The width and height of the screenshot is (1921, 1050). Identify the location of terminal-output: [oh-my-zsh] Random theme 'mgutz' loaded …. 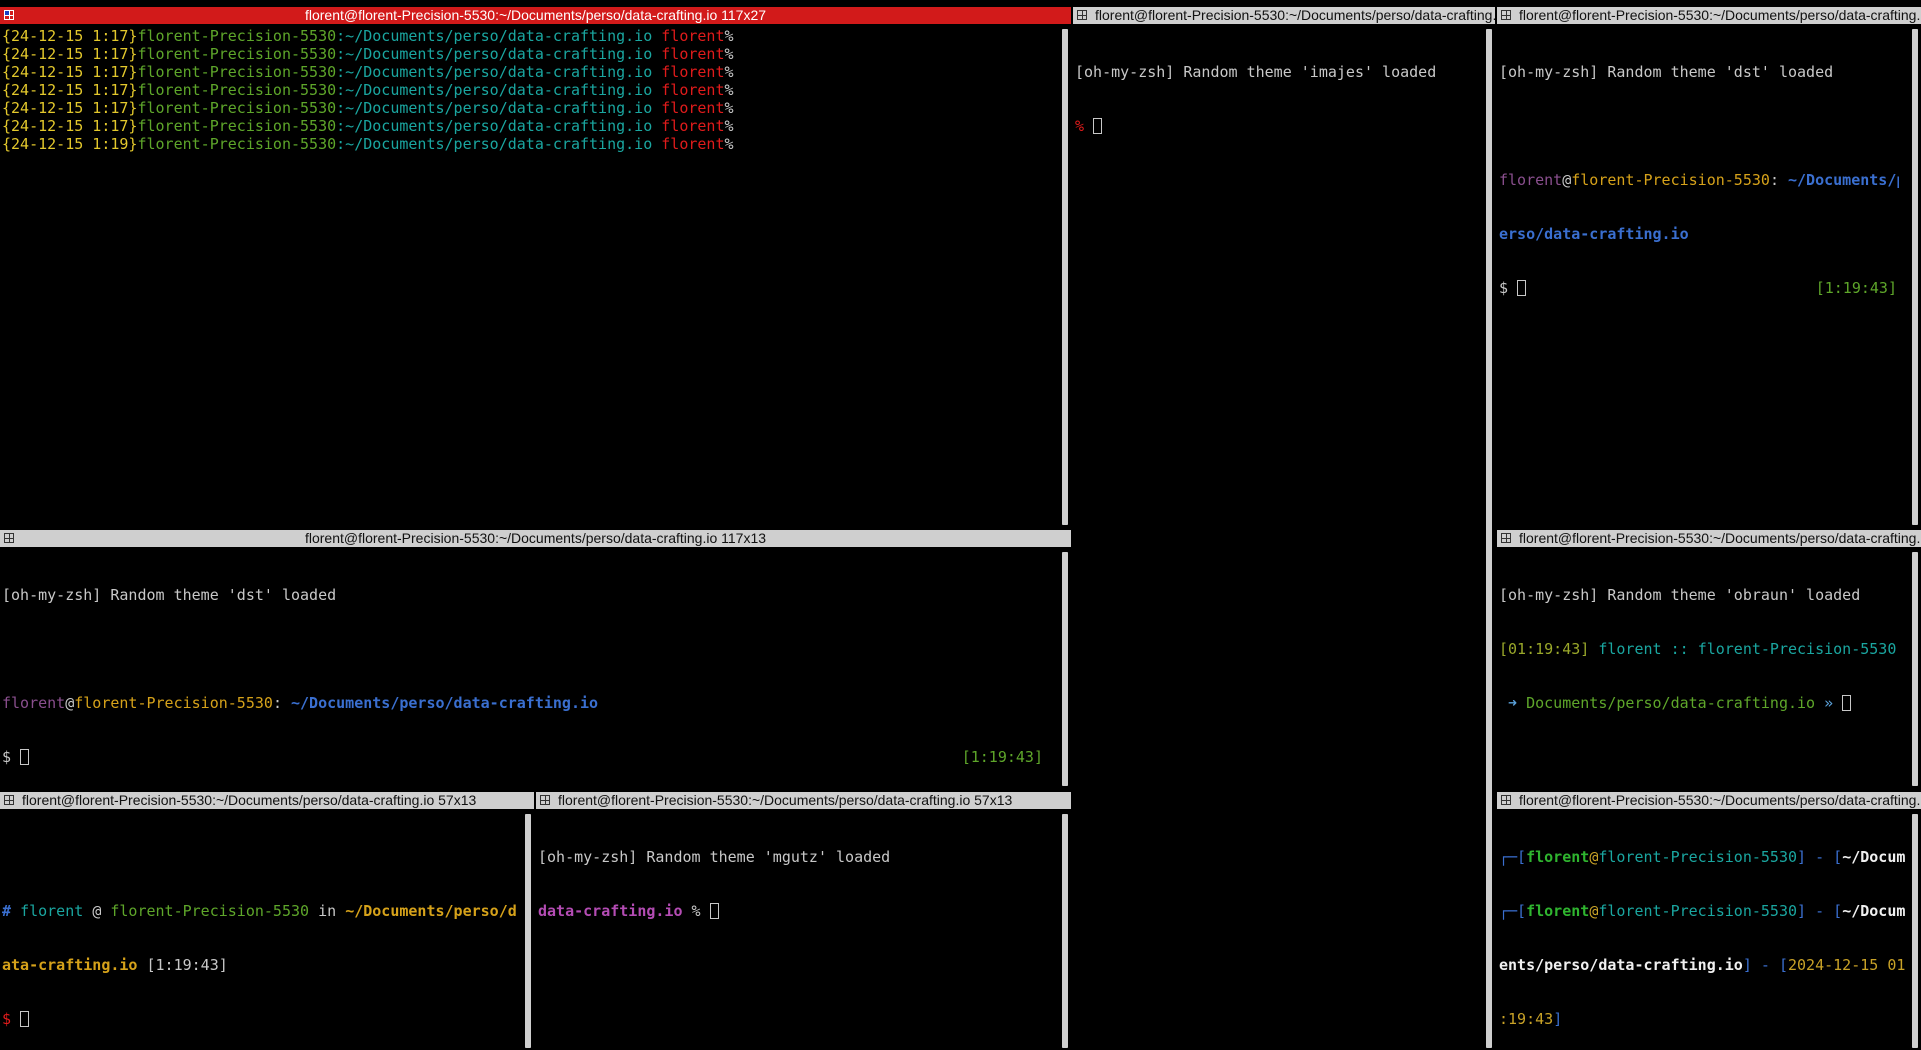
(797, 931).